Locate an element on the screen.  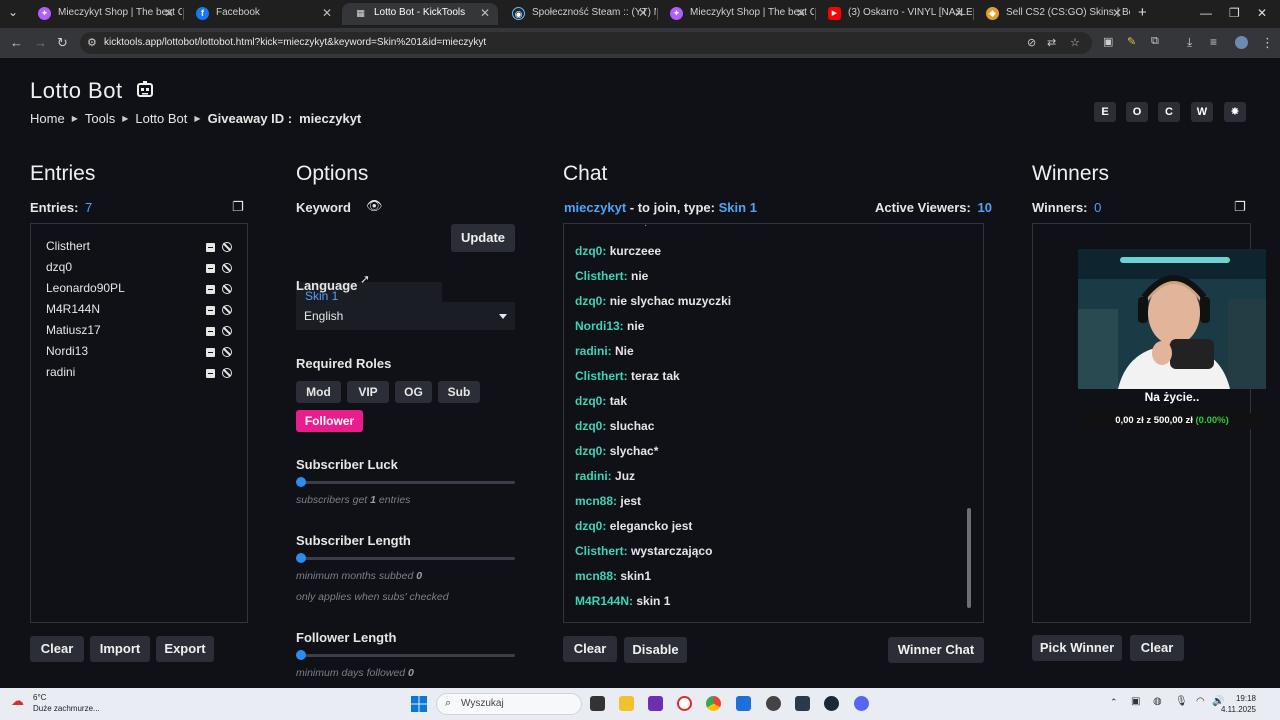
entries-import-button: Import is located at coordinates (120, 649).